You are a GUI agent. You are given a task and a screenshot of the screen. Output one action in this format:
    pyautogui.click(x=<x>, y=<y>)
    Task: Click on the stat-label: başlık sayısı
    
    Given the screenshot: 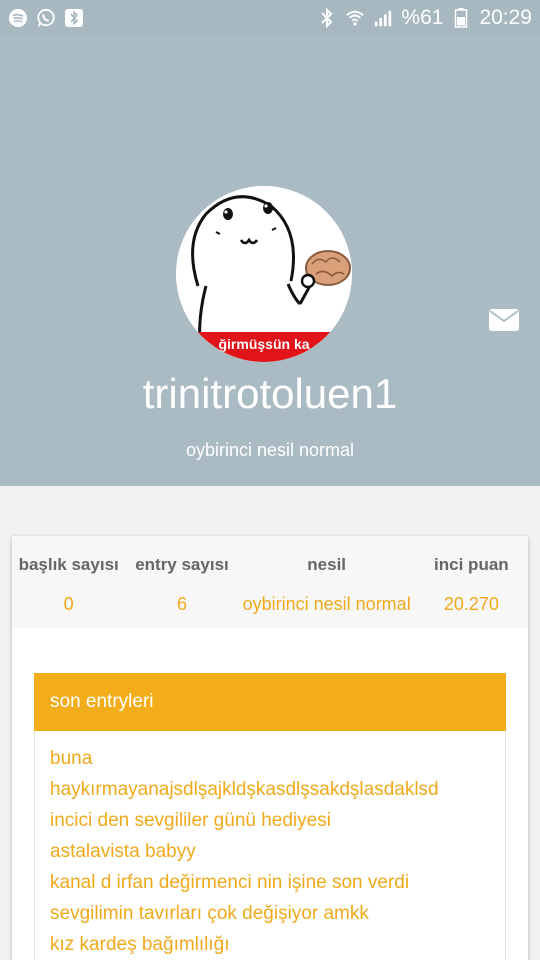 What is the action you would take?
    pyautogui.click(x=68, y=564)
    